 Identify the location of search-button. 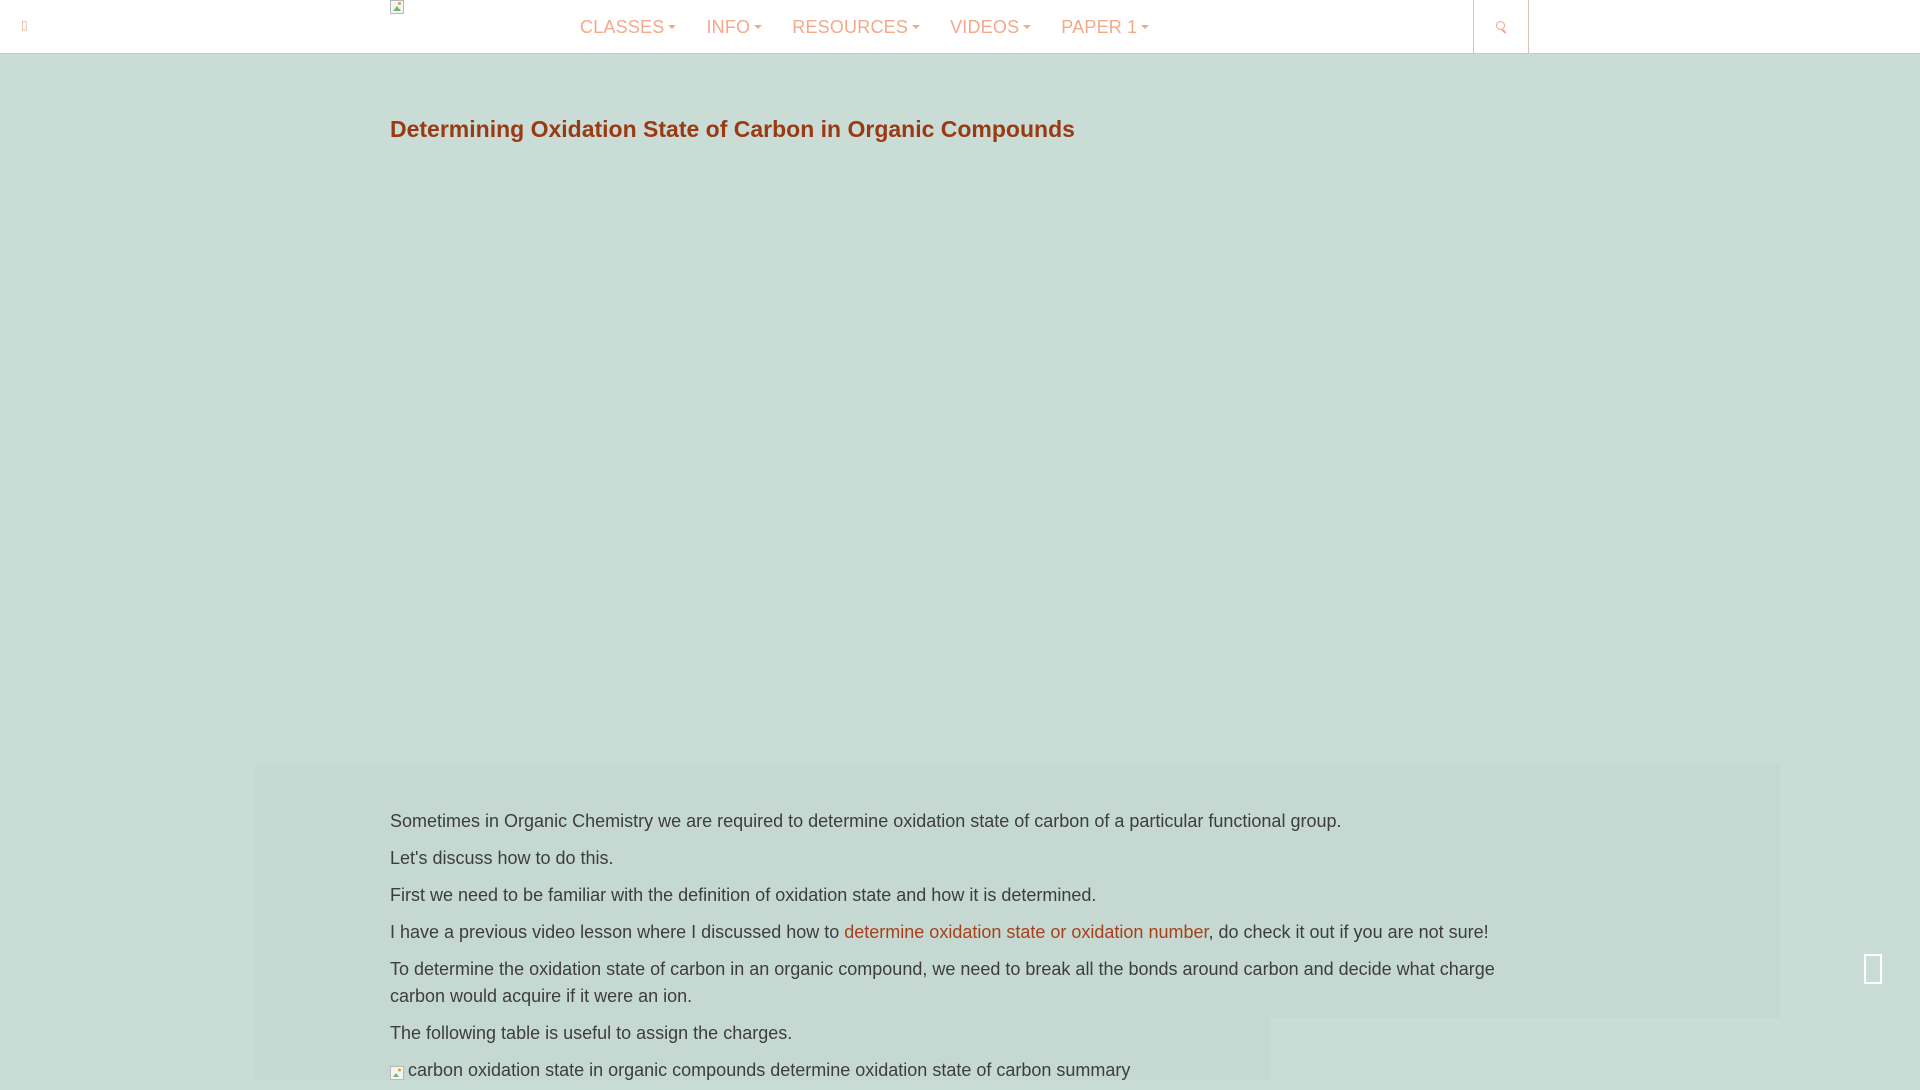
(1501, 27).